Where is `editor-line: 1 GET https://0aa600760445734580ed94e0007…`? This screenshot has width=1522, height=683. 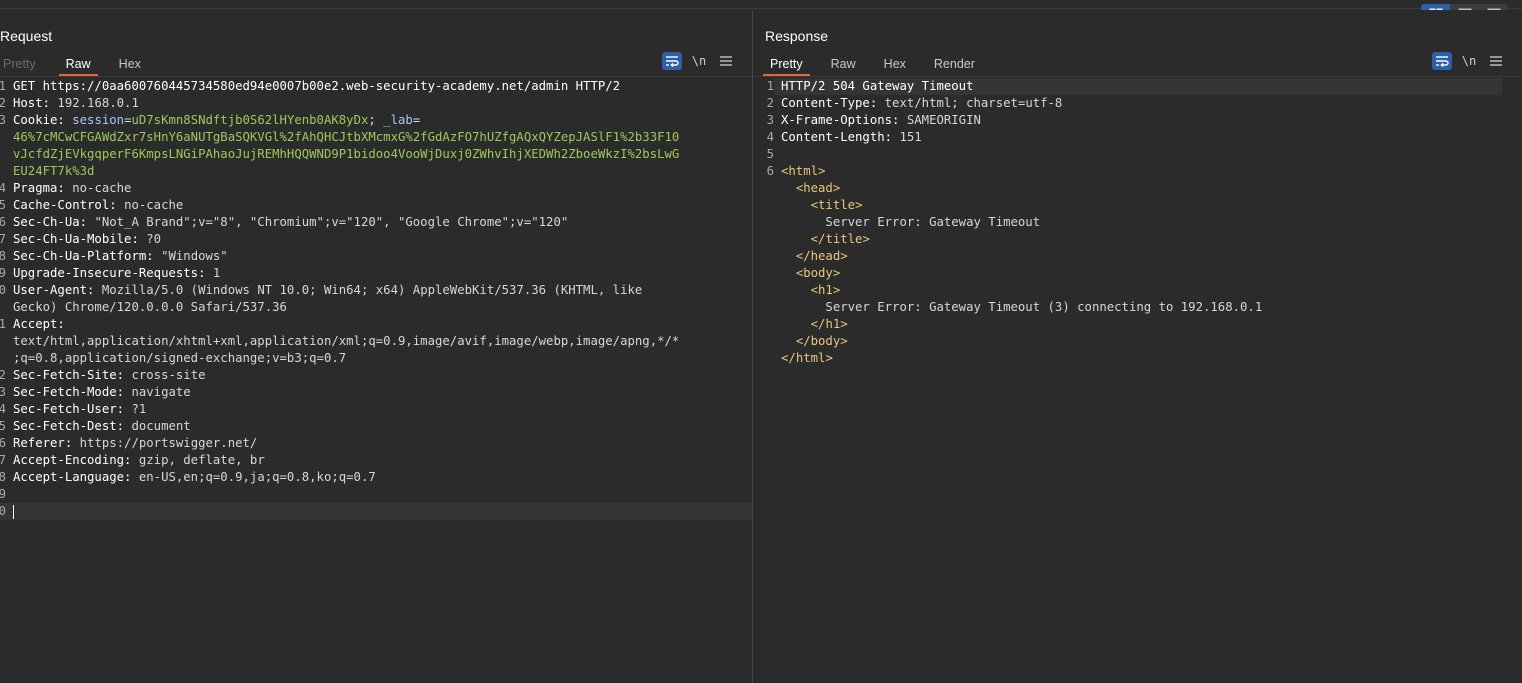
editor-line: 1 GET https://0aa600760445734580ed94e0007… is located at coordinates (376, 86).